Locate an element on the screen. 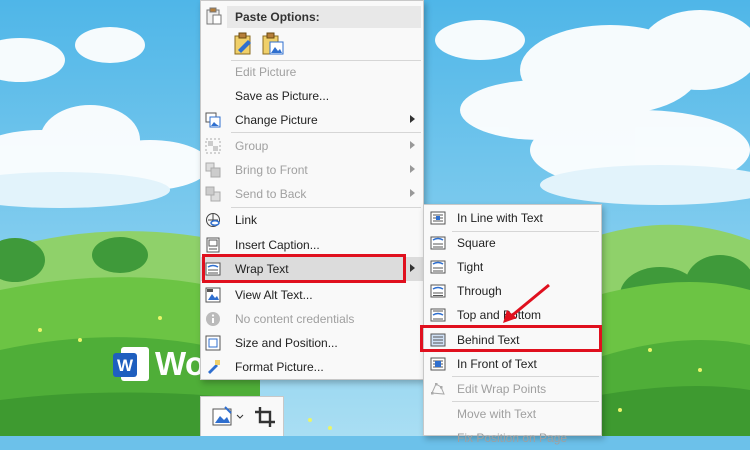 The height and width of the screenshot is (450, 750). wrap-in-front-item: In Front of Text is located at coordinates (512, 364).